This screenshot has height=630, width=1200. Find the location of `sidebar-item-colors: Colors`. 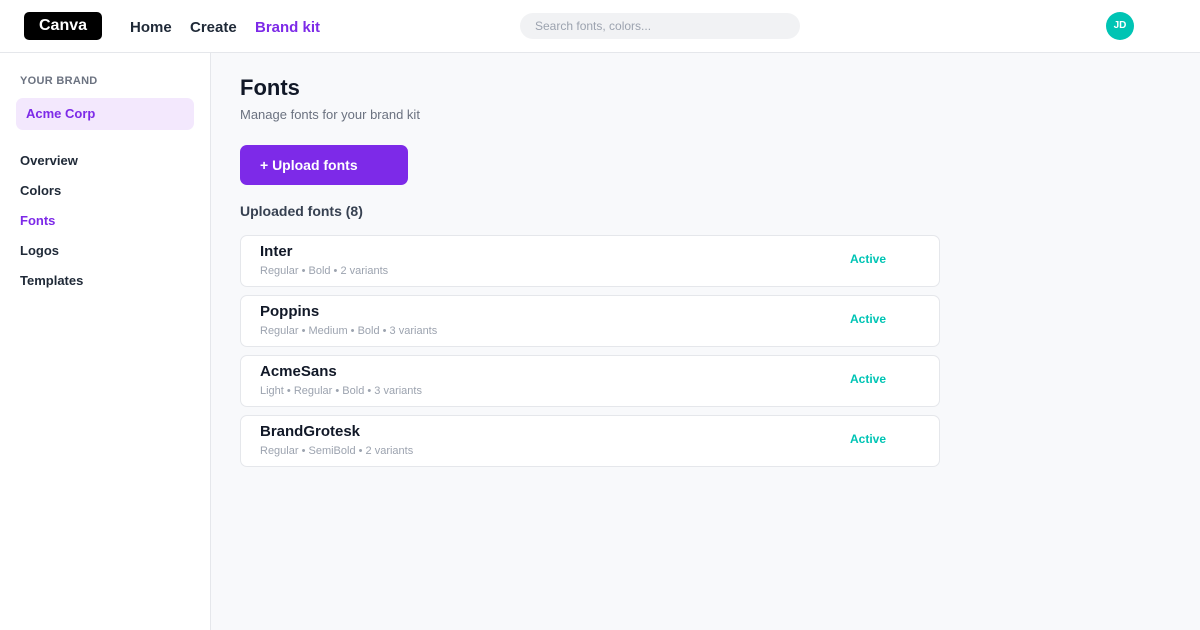

sidebar-item-colors: Colors is located at coordinates (40, 190).